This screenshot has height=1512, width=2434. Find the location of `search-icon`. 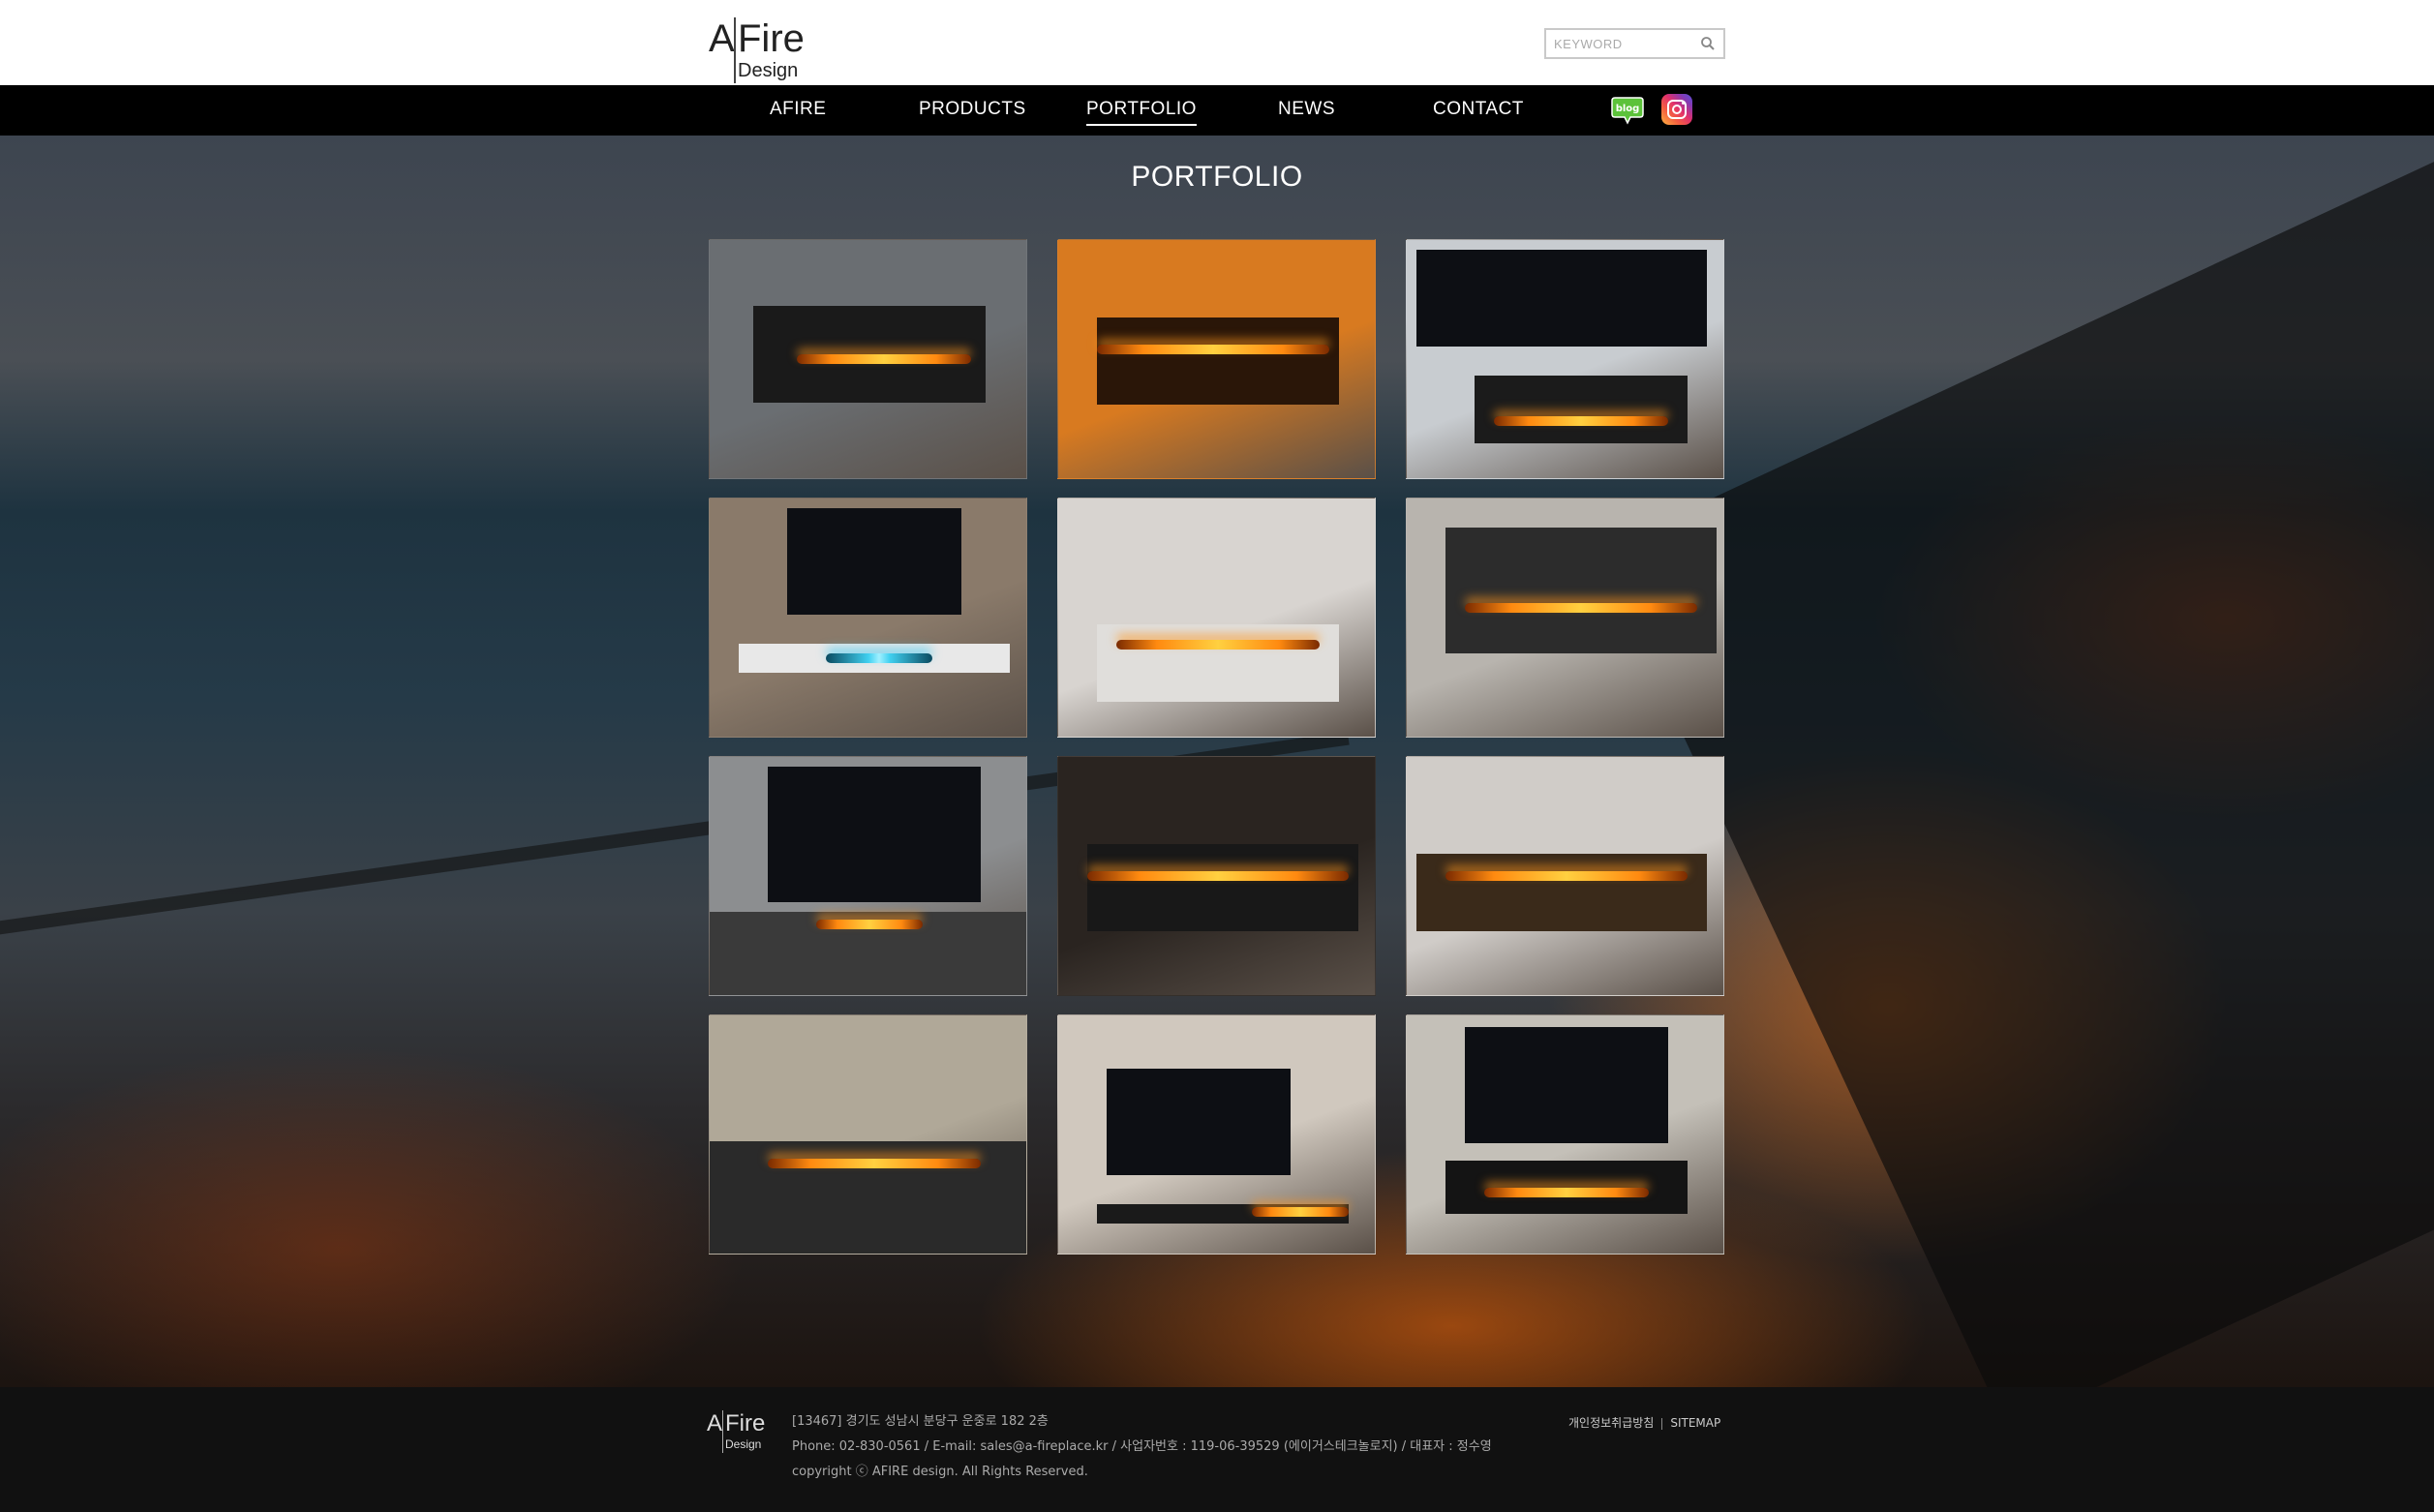

search-icon is located at coordinates (1708, 43).